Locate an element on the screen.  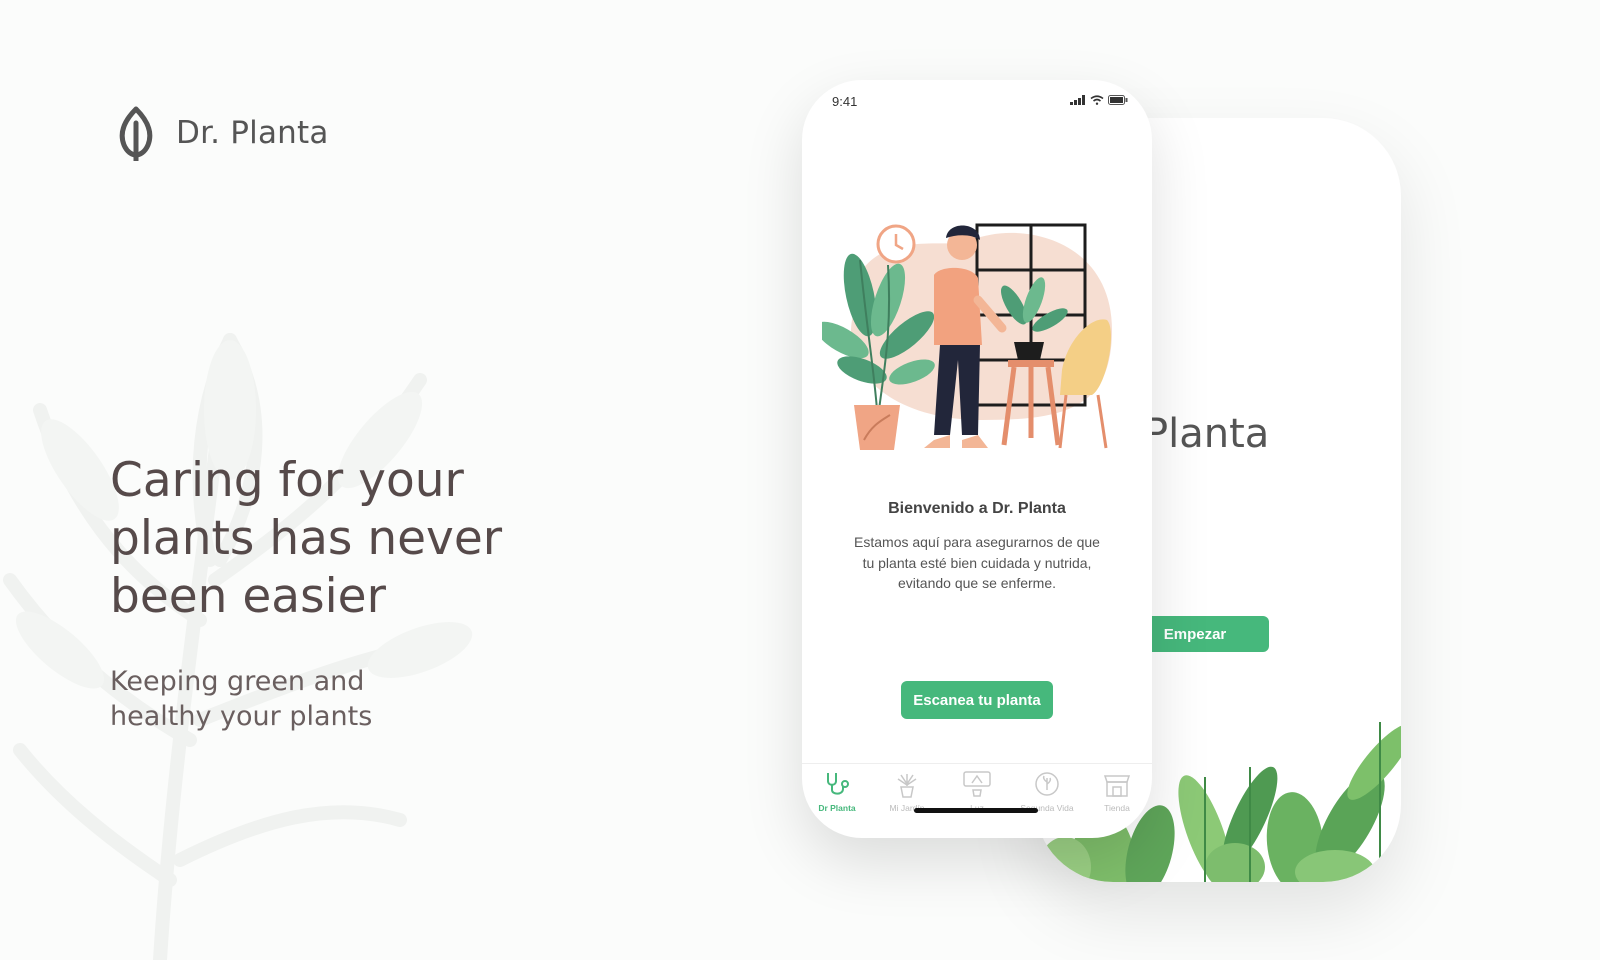
brand-name: Dr. Planta is located at coordinates (252, 133).